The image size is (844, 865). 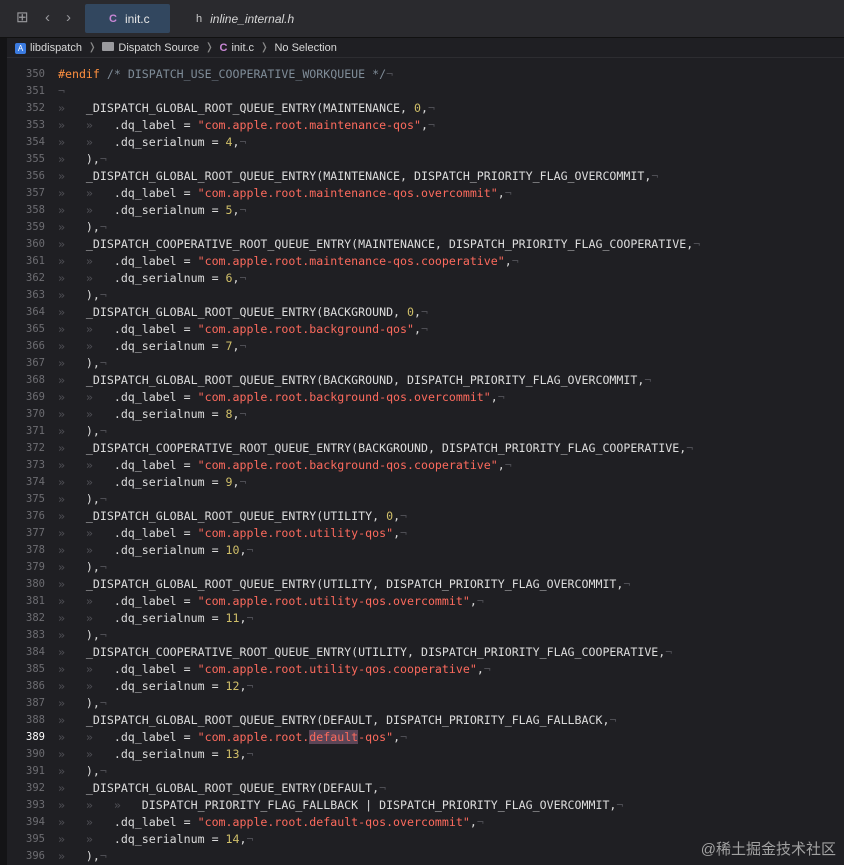 What do you see at coordinates (425, 618) in the screenshot?
I see `code-line: 382 » » .dq_serialnum = 11,¬` at bounding box center [425, 618].